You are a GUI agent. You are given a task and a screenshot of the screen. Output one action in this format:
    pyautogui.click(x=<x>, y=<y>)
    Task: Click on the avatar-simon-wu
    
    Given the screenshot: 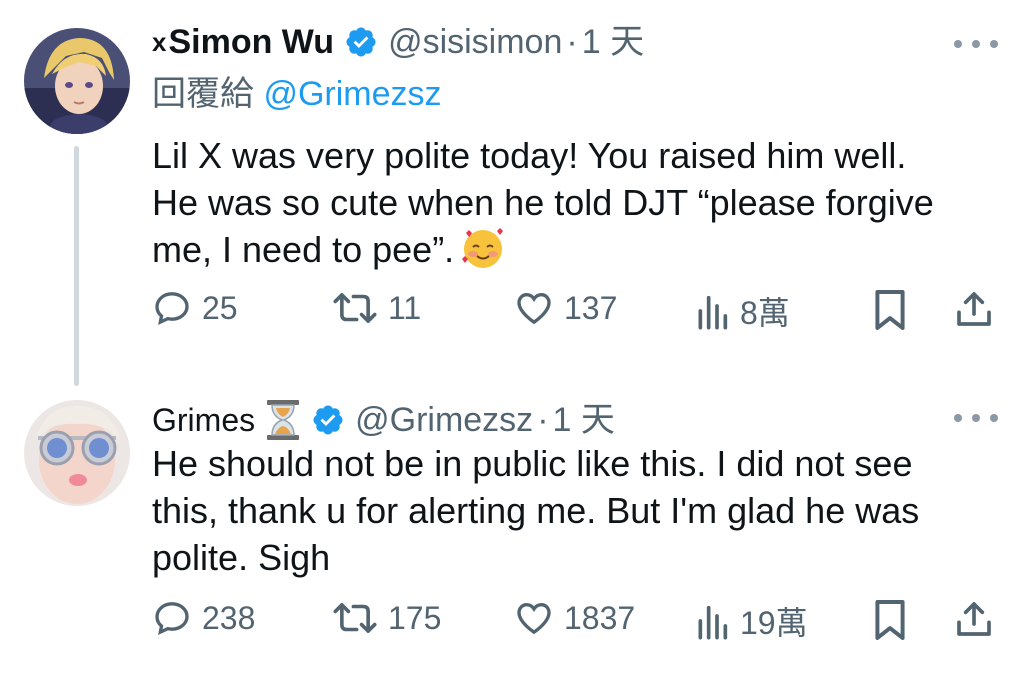 What is the action you would take?
    pyautogui.click(x=77, y=81)
    